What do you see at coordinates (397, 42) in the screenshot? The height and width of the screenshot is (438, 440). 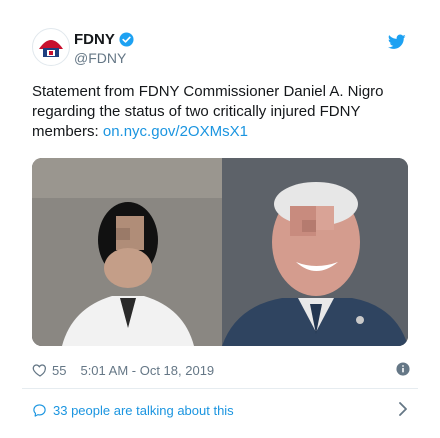 I see `twitter-bird-icon` at bounding box center [397, 42].